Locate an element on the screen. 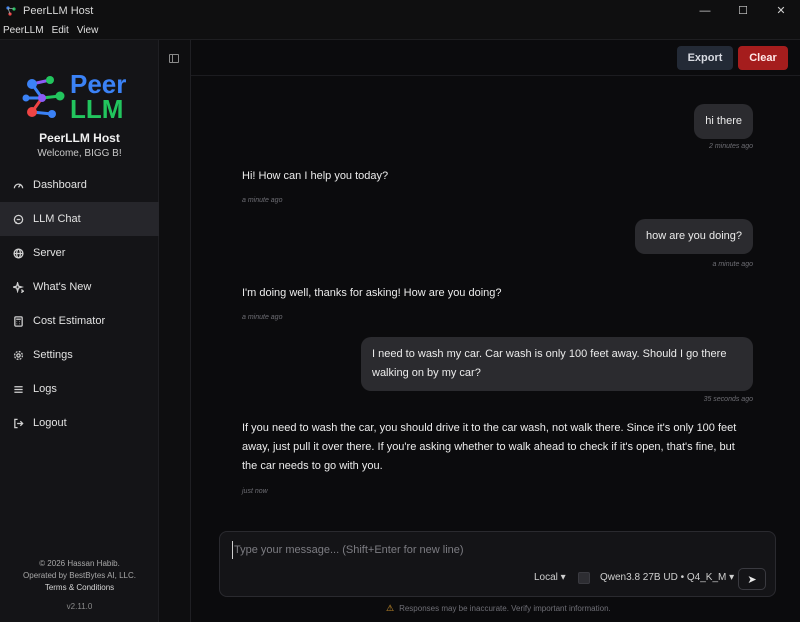  menu-edit: Edit is located at coordinates (61, 30).